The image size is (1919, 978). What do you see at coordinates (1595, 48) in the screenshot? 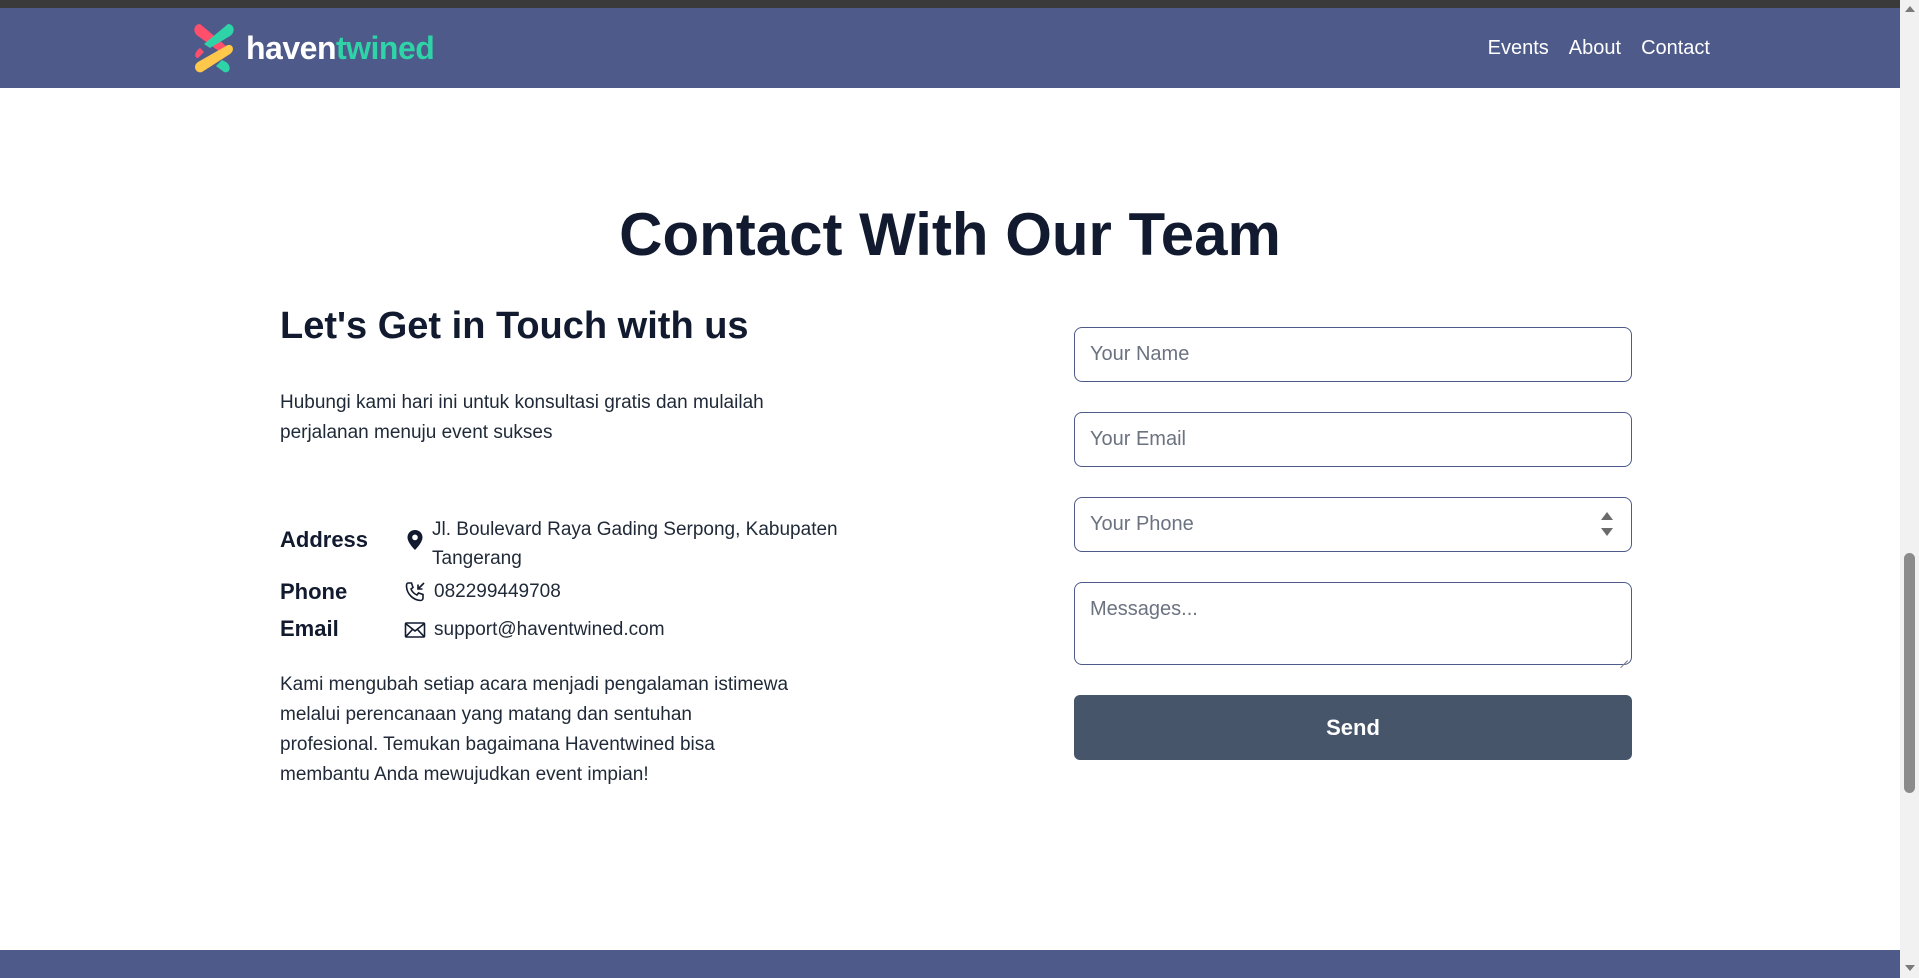
I see `nav-about: About` at bounding box center [1595, 48].